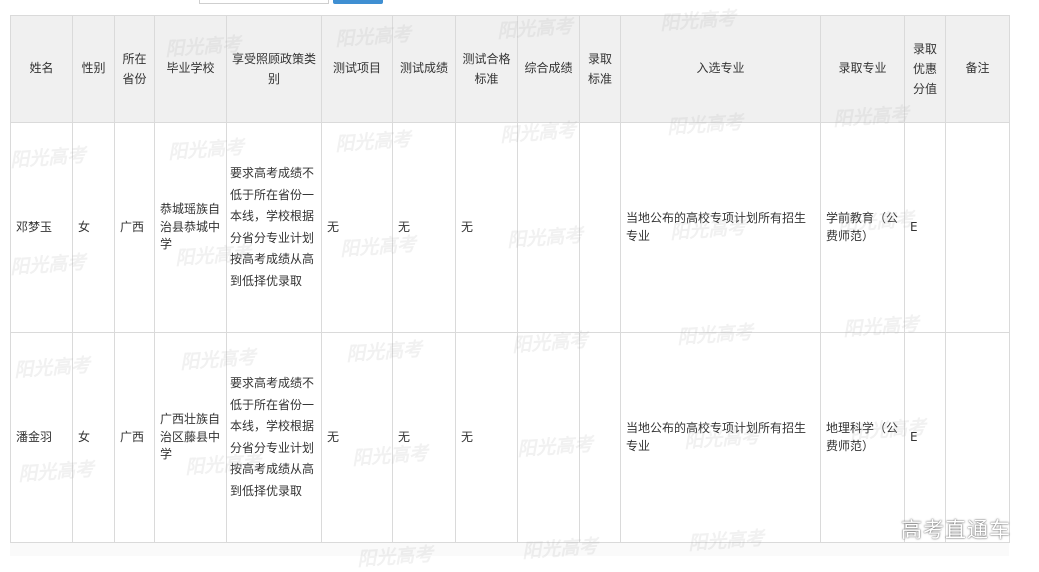  I want to click on cell-admitted-major: 地理科学（公费师范）, so click(862, 437).